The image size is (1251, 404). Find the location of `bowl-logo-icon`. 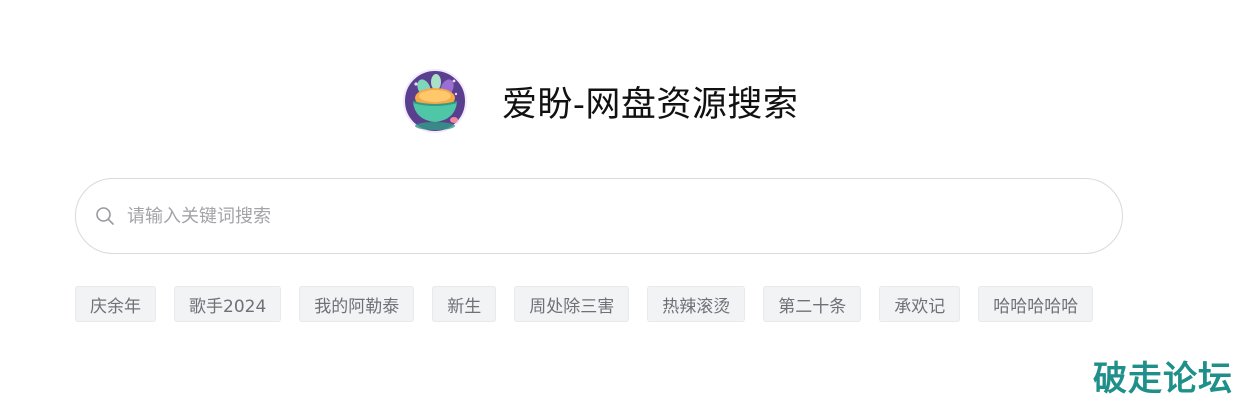

bowl-logo-icon is located at coordinates (435, 101).